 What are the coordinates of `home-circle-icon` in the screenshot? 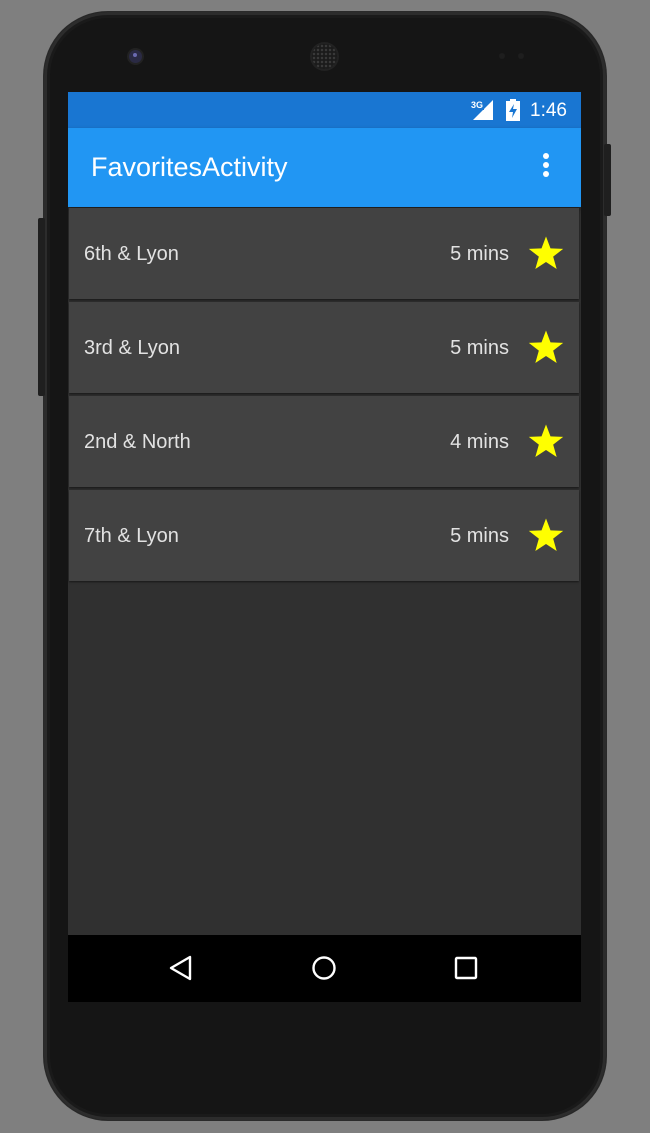 It's located at (324, 968).